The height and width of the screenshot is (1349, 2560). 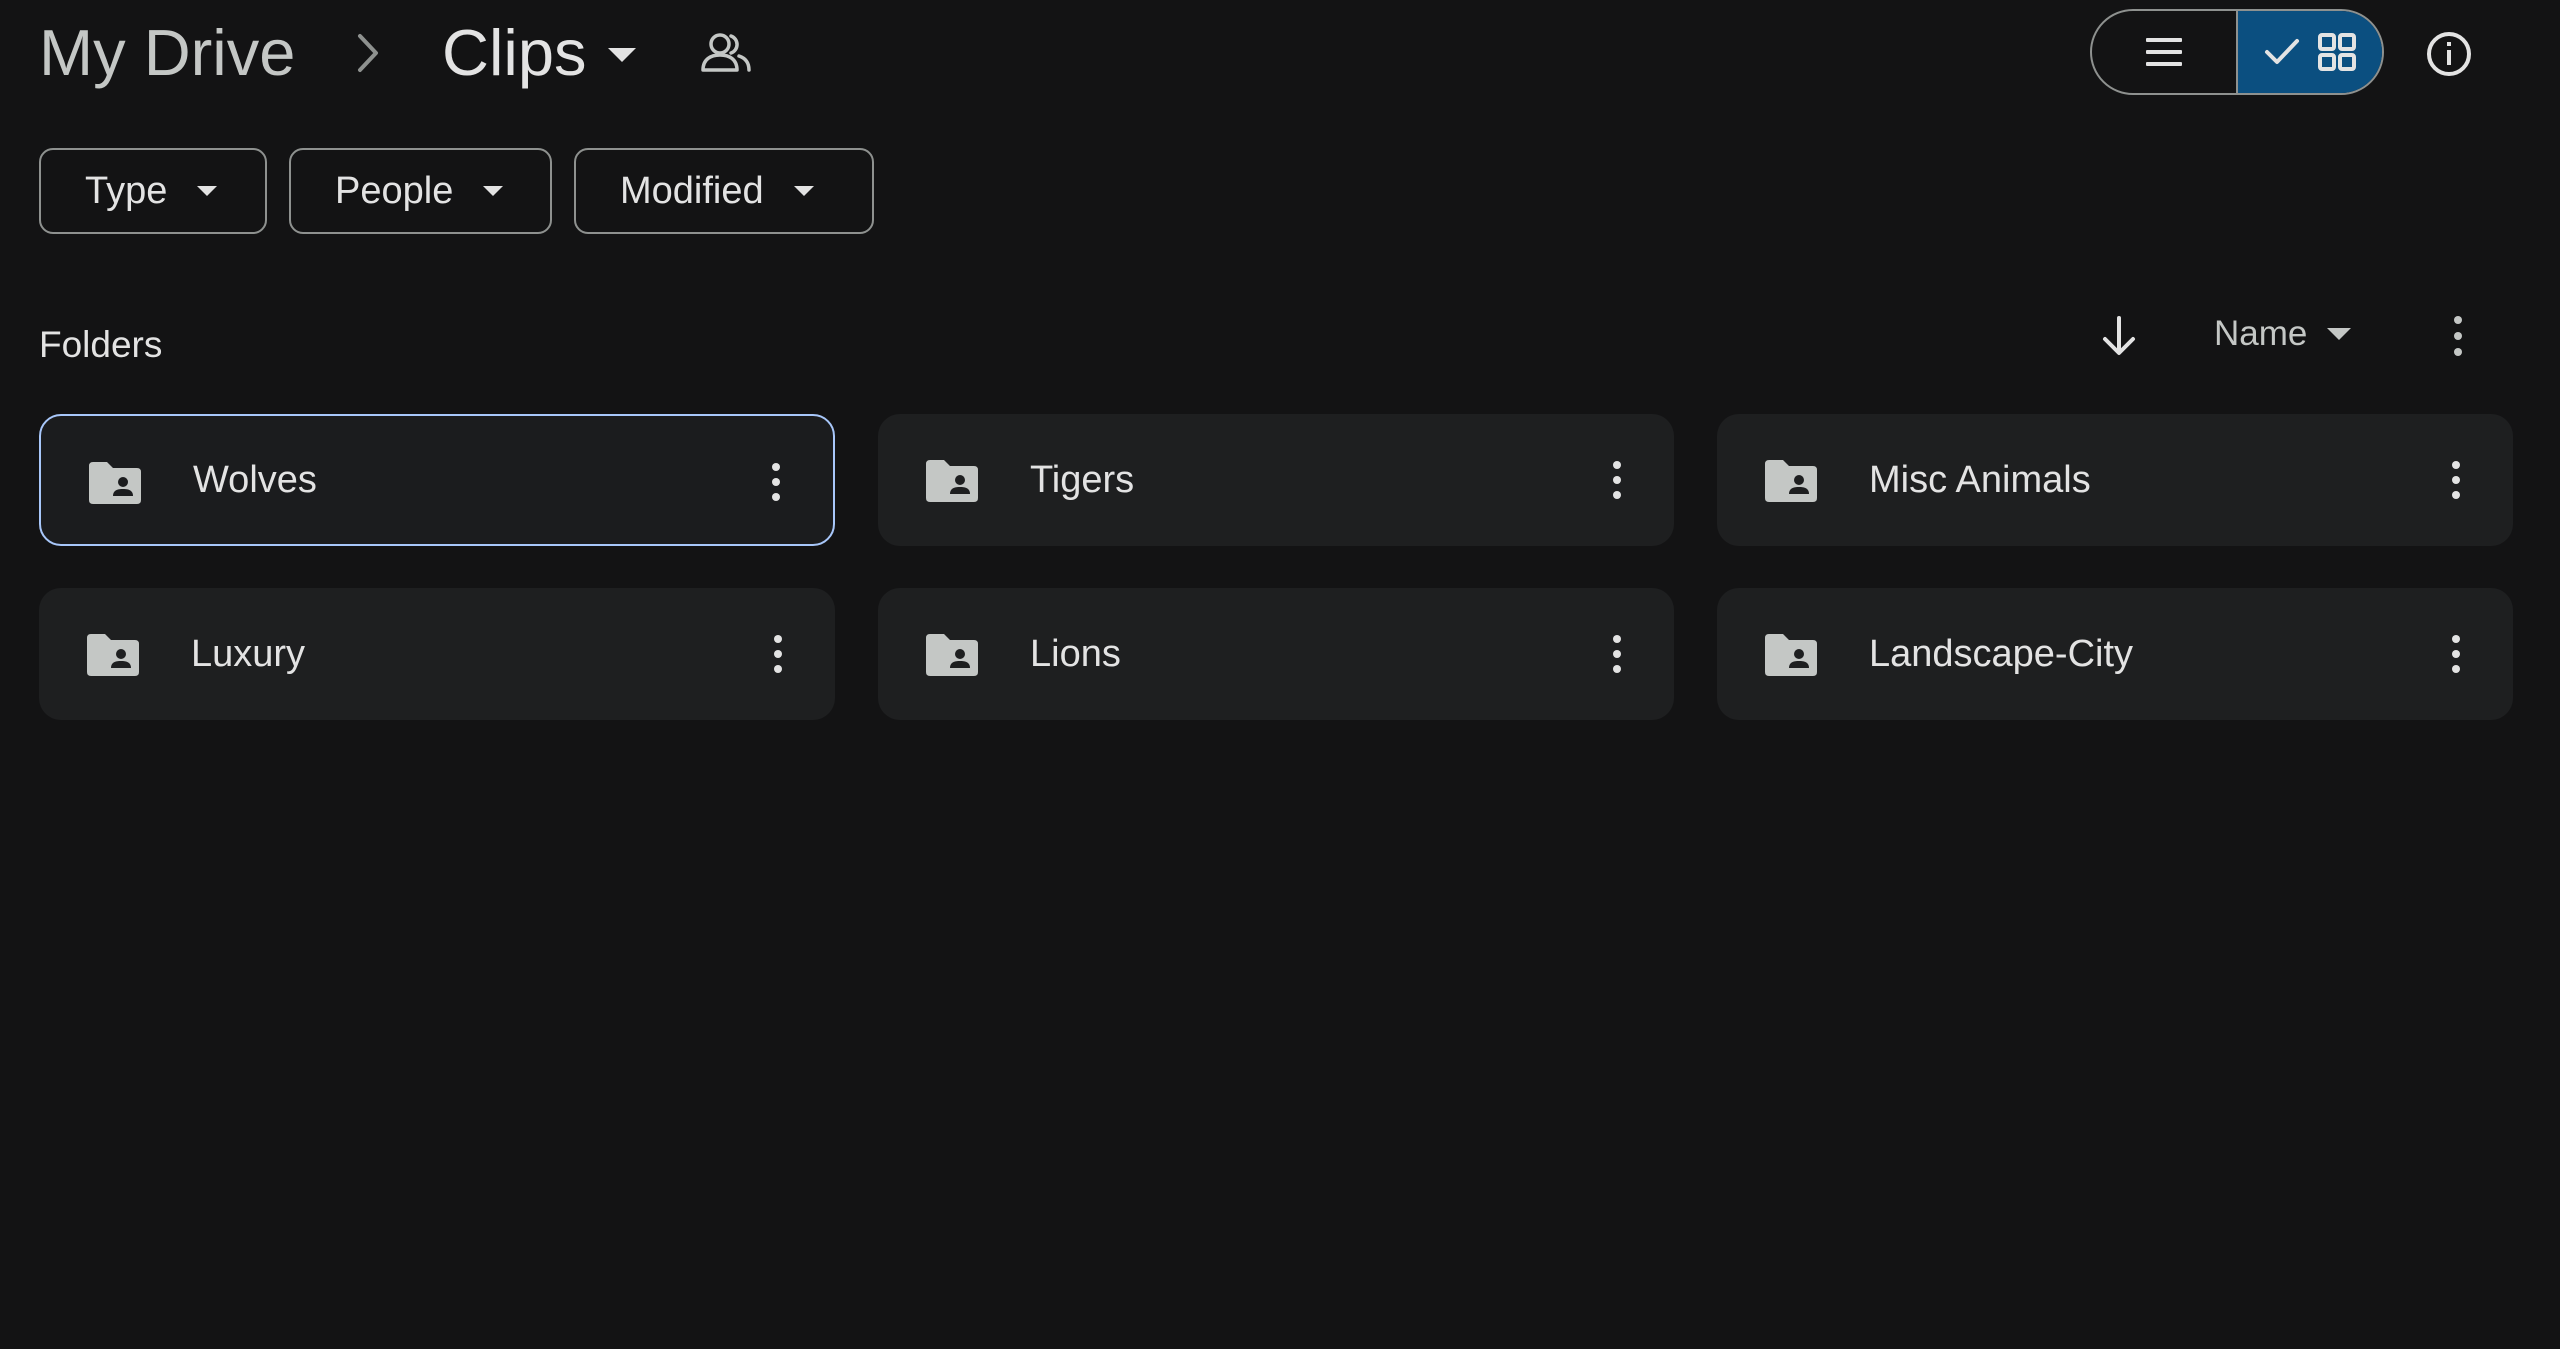 I want to click on folder-card-luxury: Luxury, so click(x=437, y=654).